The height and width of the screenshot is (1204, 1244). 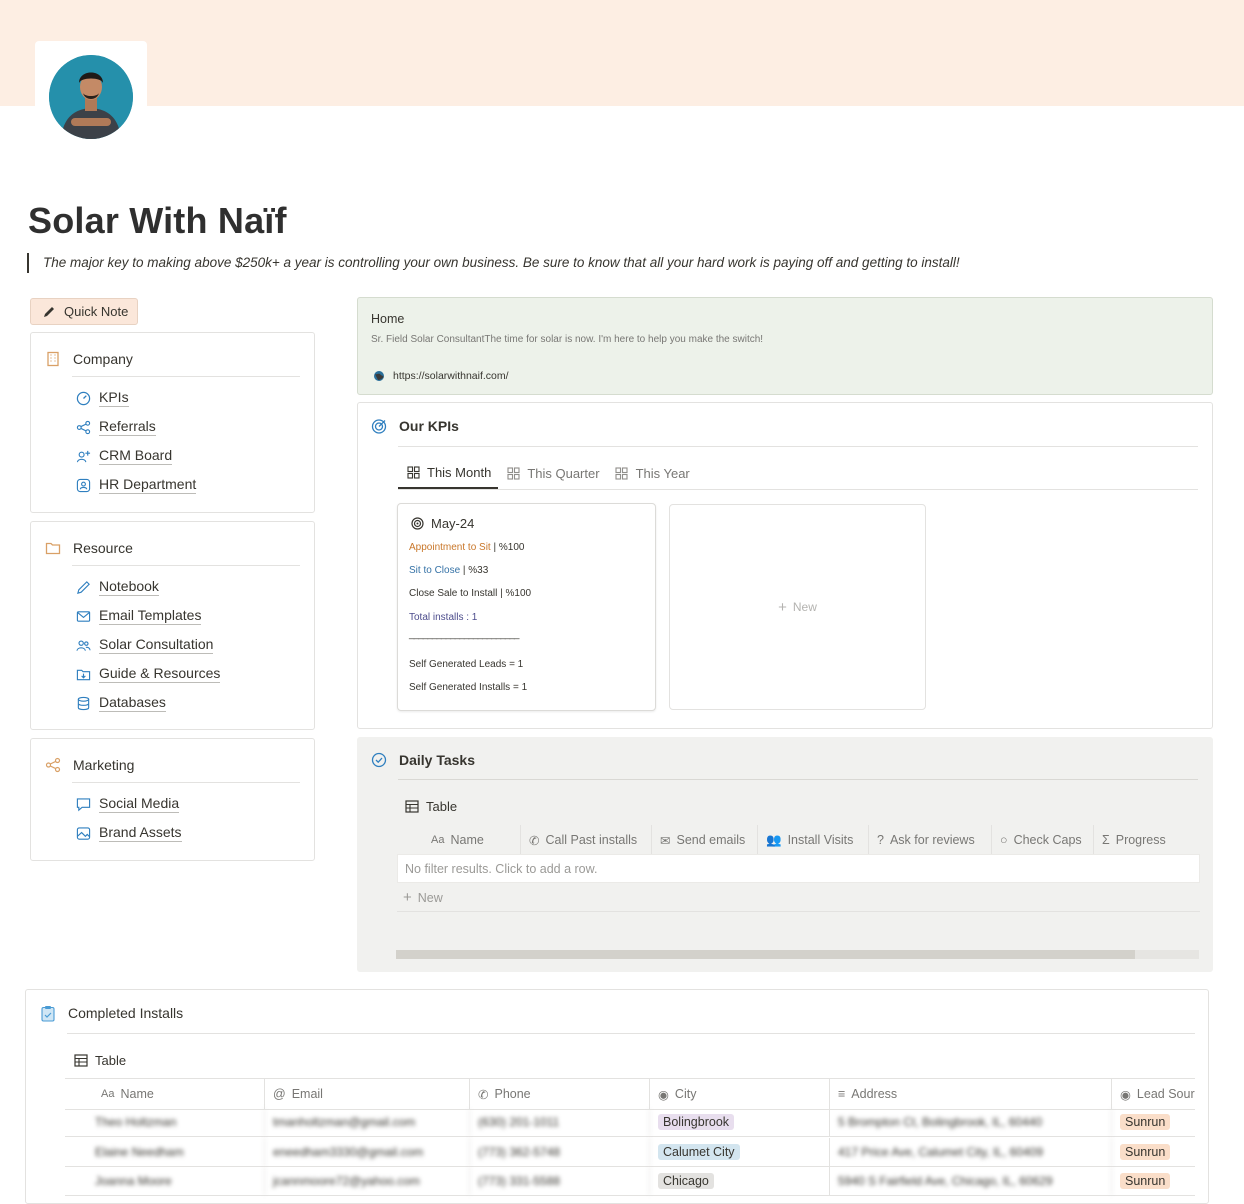 What do you see at coordinates (930, 840) in the screenshot?
I see `column-ask-for-reviews: ? Ask for reviews` at bounding box center [930, 840].